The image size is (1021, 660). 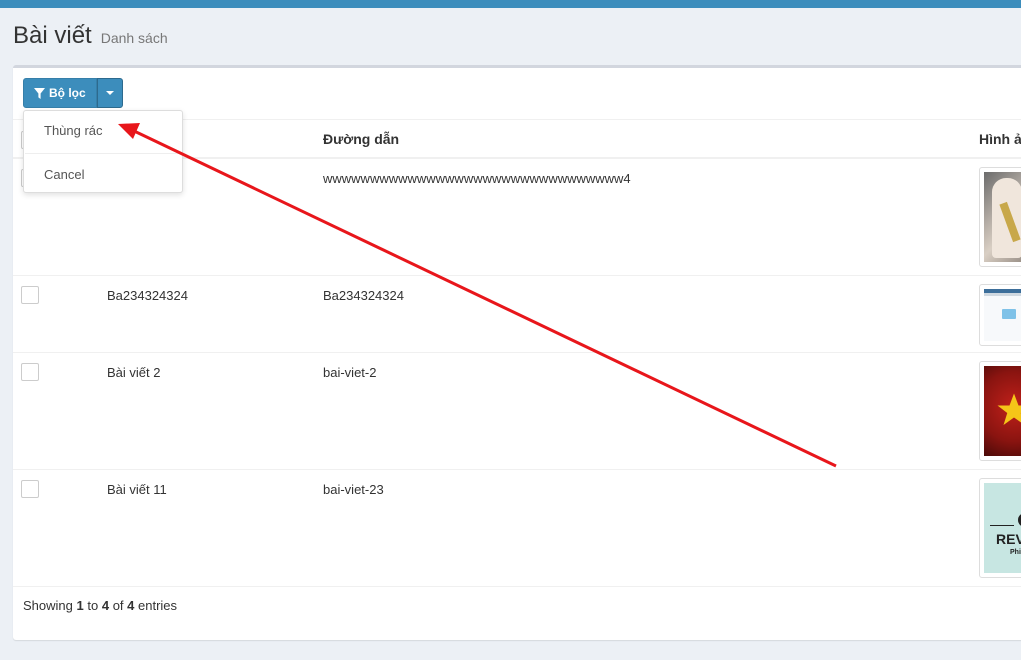 I want to click on dropdown-item-trash: Thùng rác, so click(x=73, y=130).